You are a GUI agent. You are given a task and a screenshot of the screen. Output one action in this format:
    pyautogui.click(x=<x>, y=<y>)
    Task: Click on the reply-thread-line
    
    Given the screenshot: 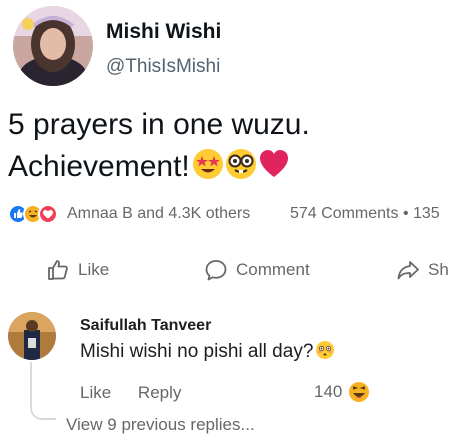 What is the action you would take?
    pyautogui.click(x=43, y=391)
    